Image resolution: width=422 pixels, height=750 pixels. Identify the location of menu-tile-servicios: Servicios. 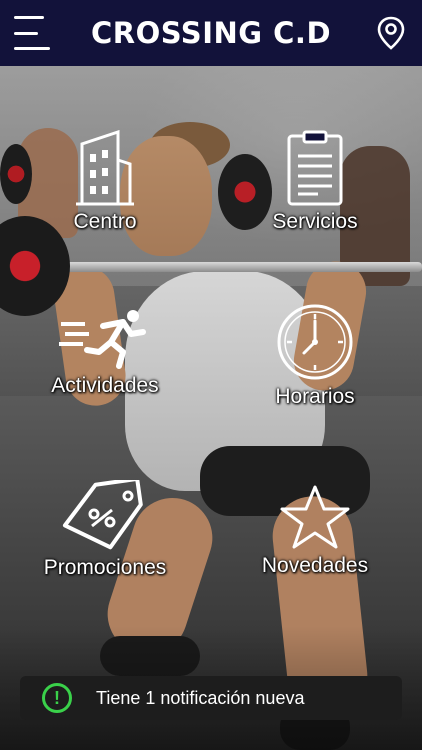
(315, 190).